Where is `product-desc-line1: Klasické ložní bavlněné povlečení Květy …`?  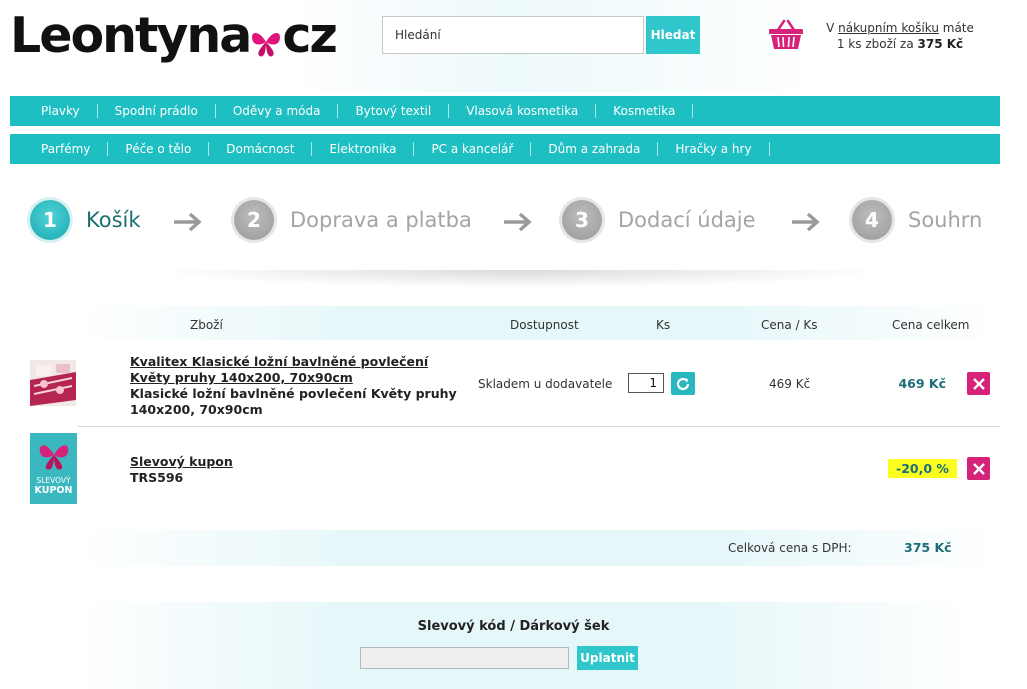
product-desc-line1: Klasické ložní bavlněné povlečení Květy … is located at coordinates (293, 393).